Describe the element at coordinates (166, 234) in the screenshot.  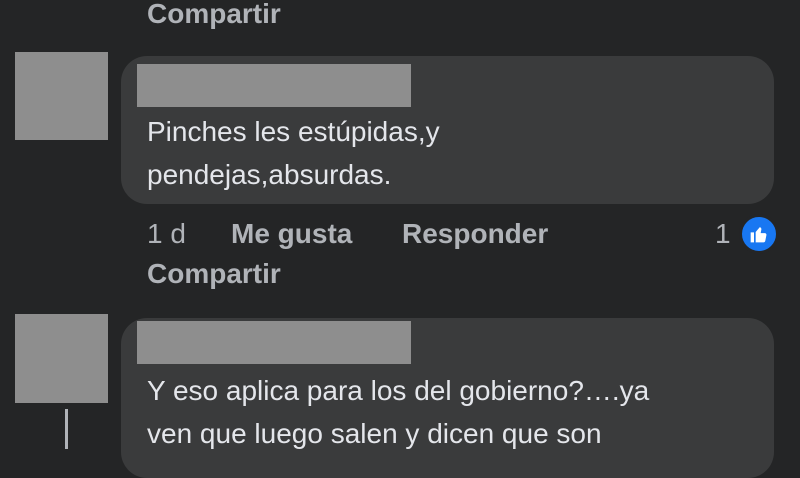
I see `comment-timestamp: 1 d` at that location.